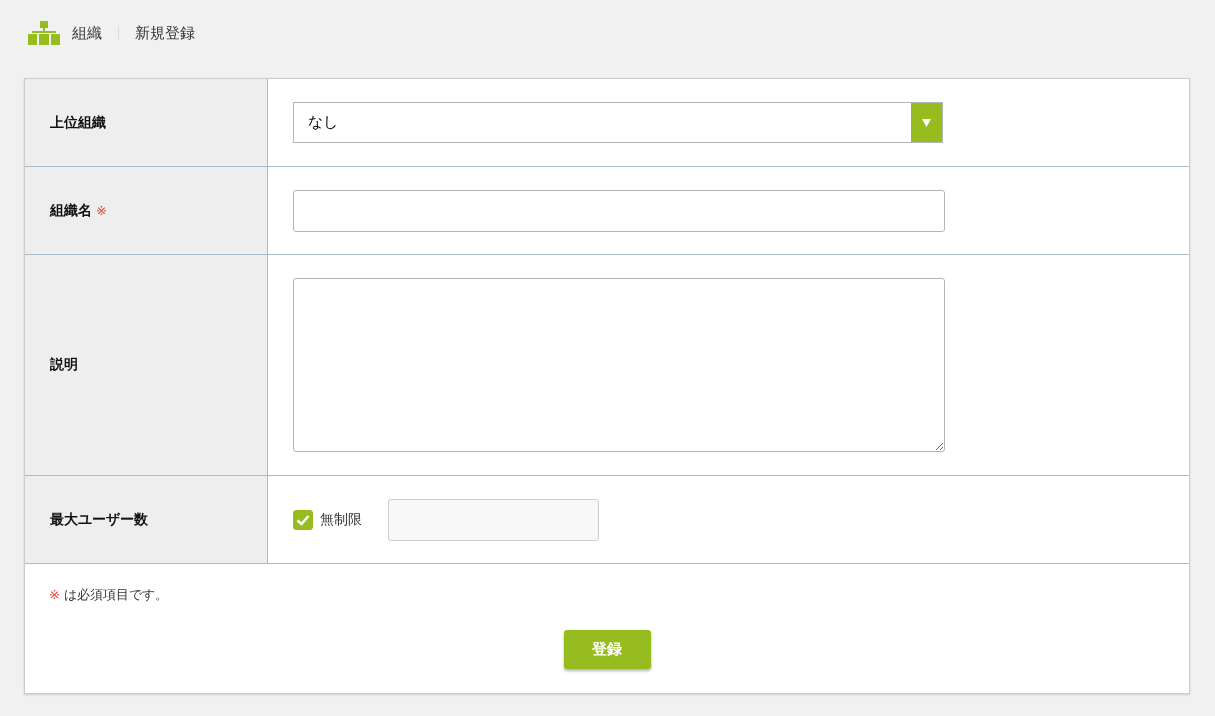 This screenshot has width=1215, height=716. What do you see at coordinates (44, 33) in the screenshot?
I see `organization-chart-icon` at bounding box center [44, 33].